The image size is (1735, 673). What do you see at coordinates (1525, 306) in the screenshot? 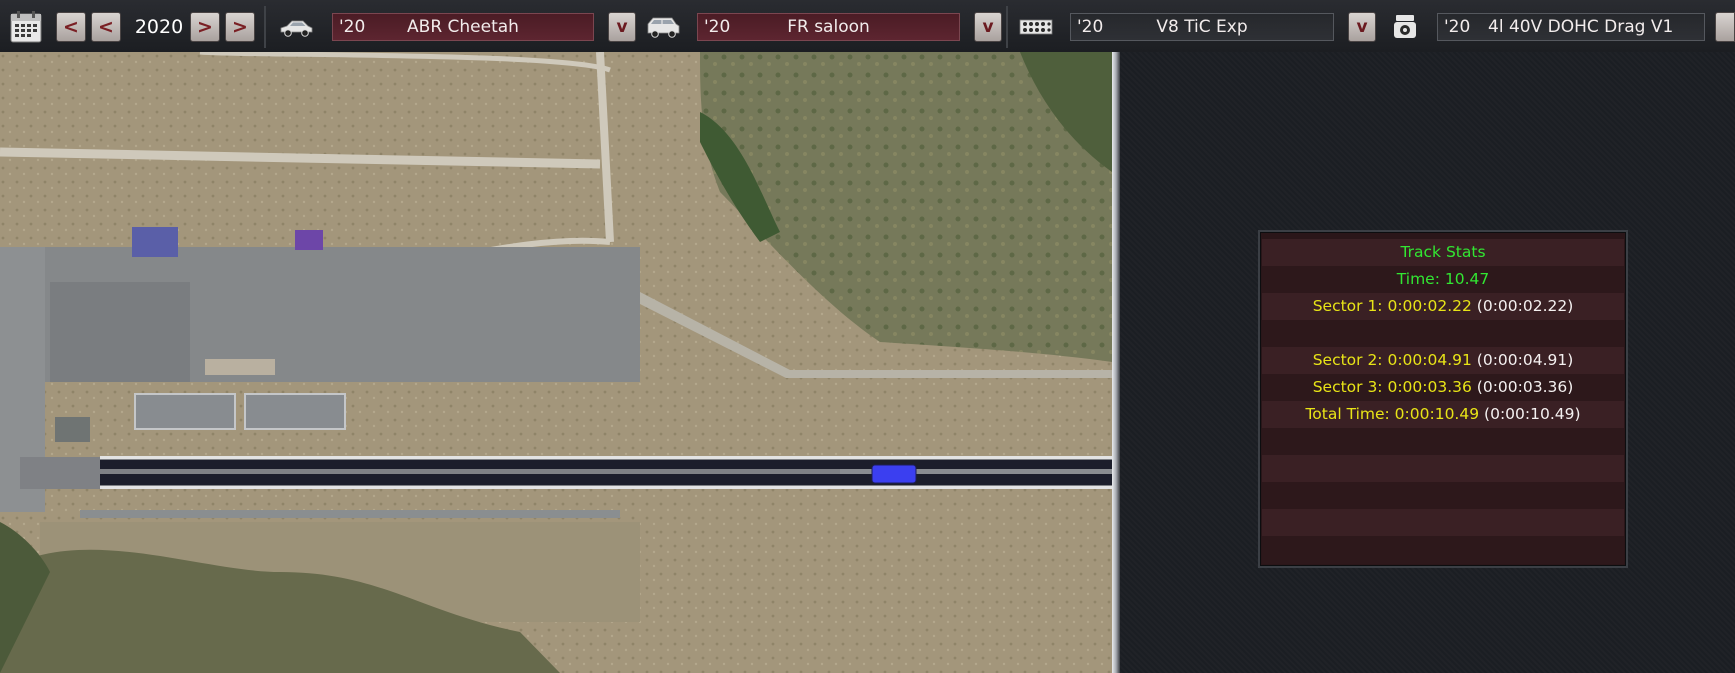
I see `sector-1-best: (0:00:02.22)` at bounding box center [1525, 306].